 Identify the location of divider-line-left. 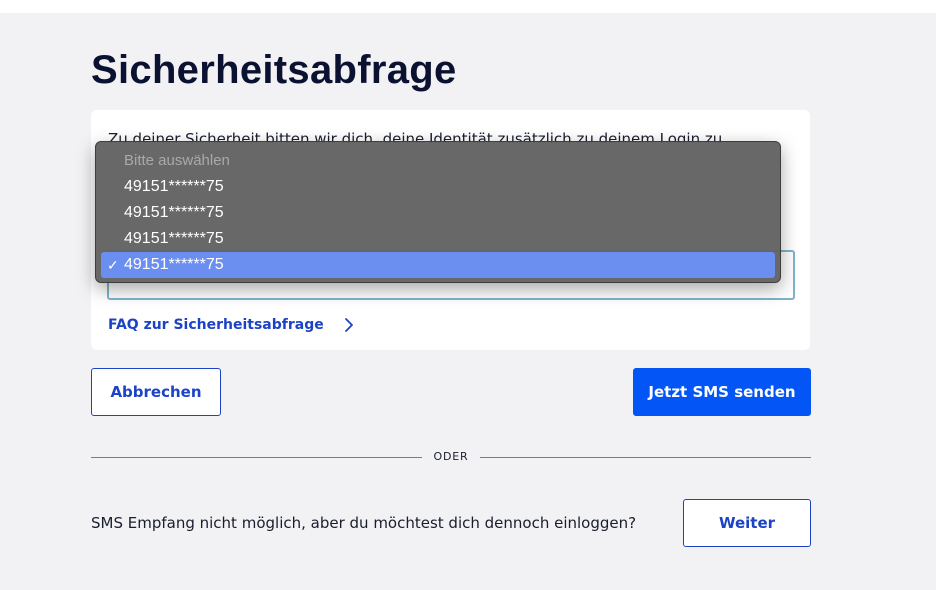
(256, 457).